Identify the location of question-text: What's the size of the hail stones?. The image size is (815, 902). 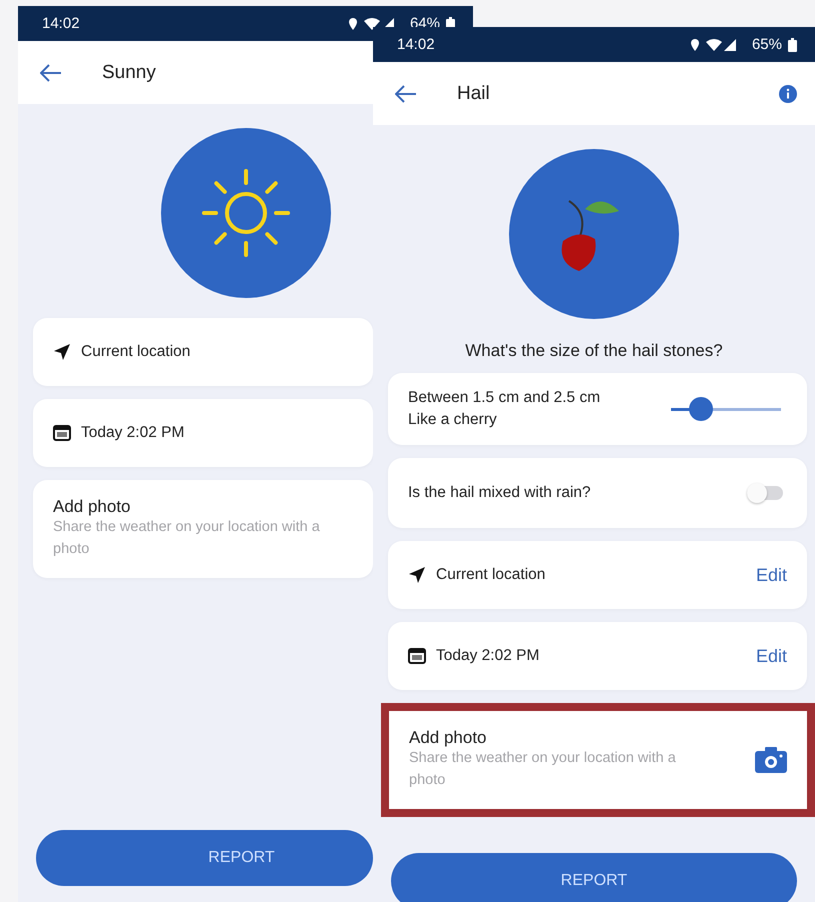
(594, 351).